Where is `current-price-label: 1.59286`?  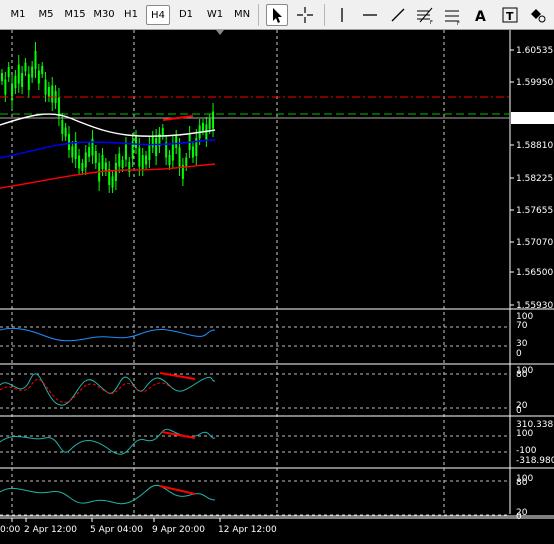 current-price-label: 1.59286 is located at coordinates (534, 119).